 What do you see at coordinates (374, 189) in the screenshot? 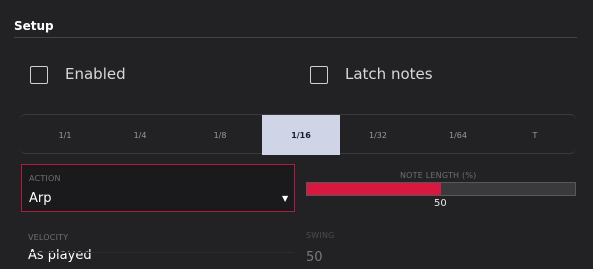
I see `note-length-fill` at bounding box center [374, 189].